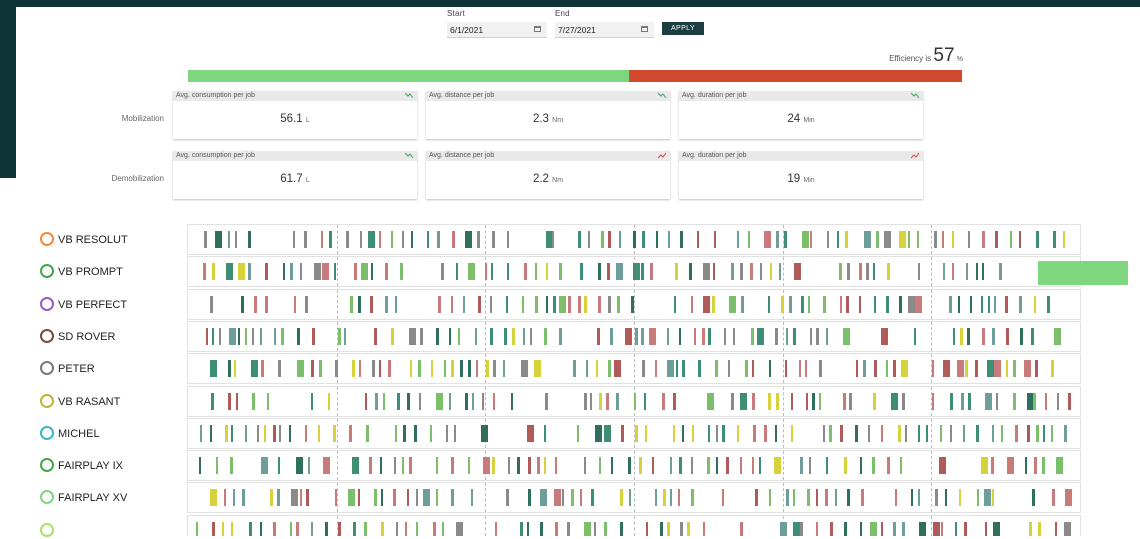  I want to click on calendar-icon, so click(644, 29).